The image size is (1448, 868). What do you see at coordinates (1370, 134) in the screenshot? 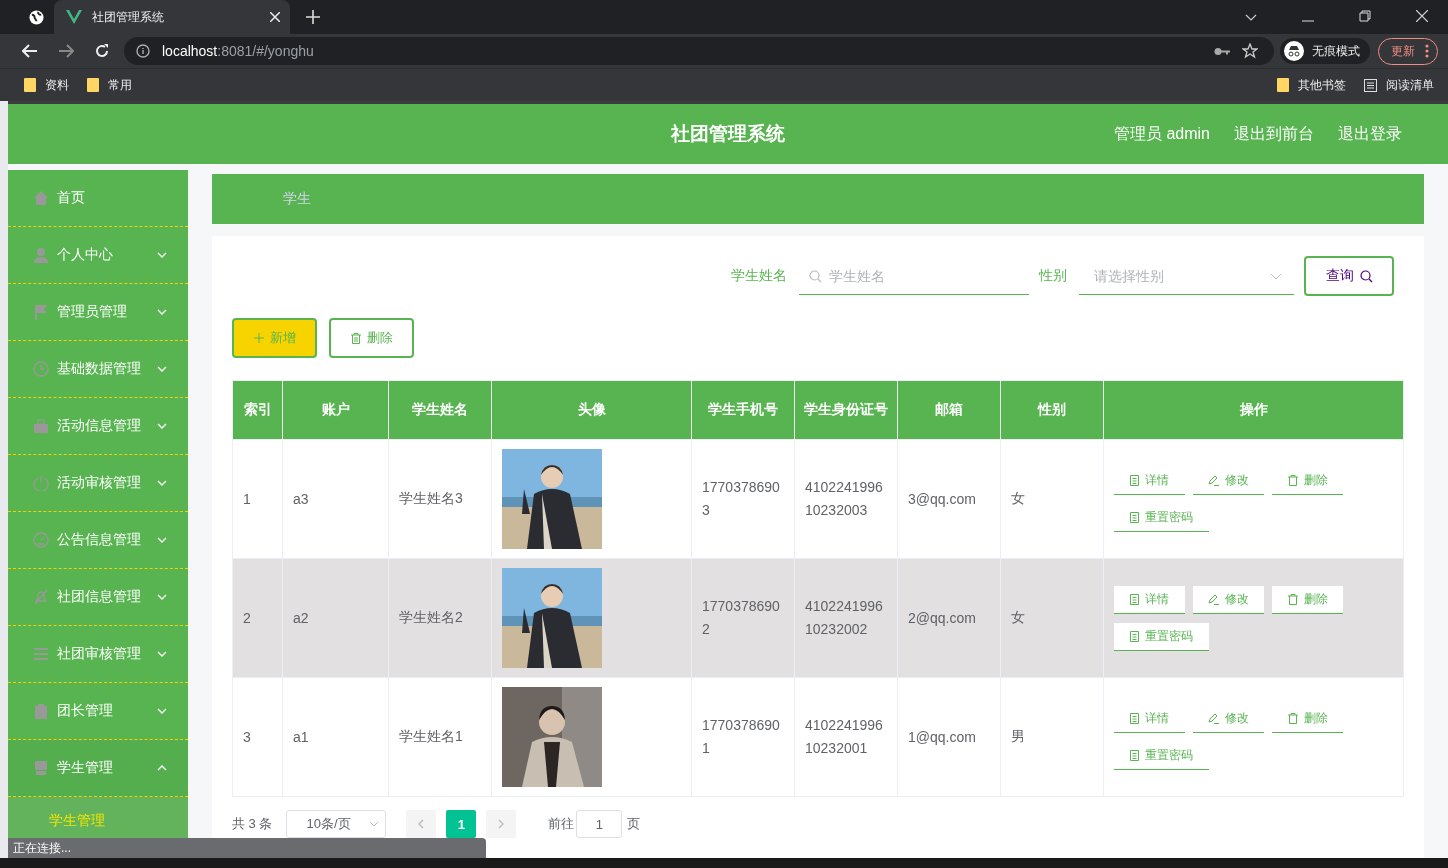
I see `header-link: 退出登录` at bounding box center [1370, 134].